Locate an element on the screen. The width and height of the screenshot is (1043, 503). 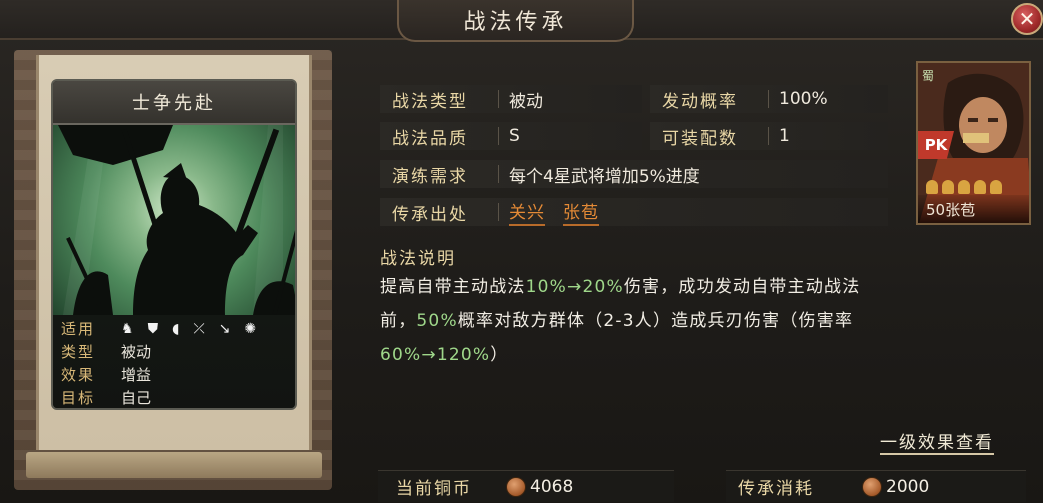
info-key: 效果 is located at coordinates (78, 375).